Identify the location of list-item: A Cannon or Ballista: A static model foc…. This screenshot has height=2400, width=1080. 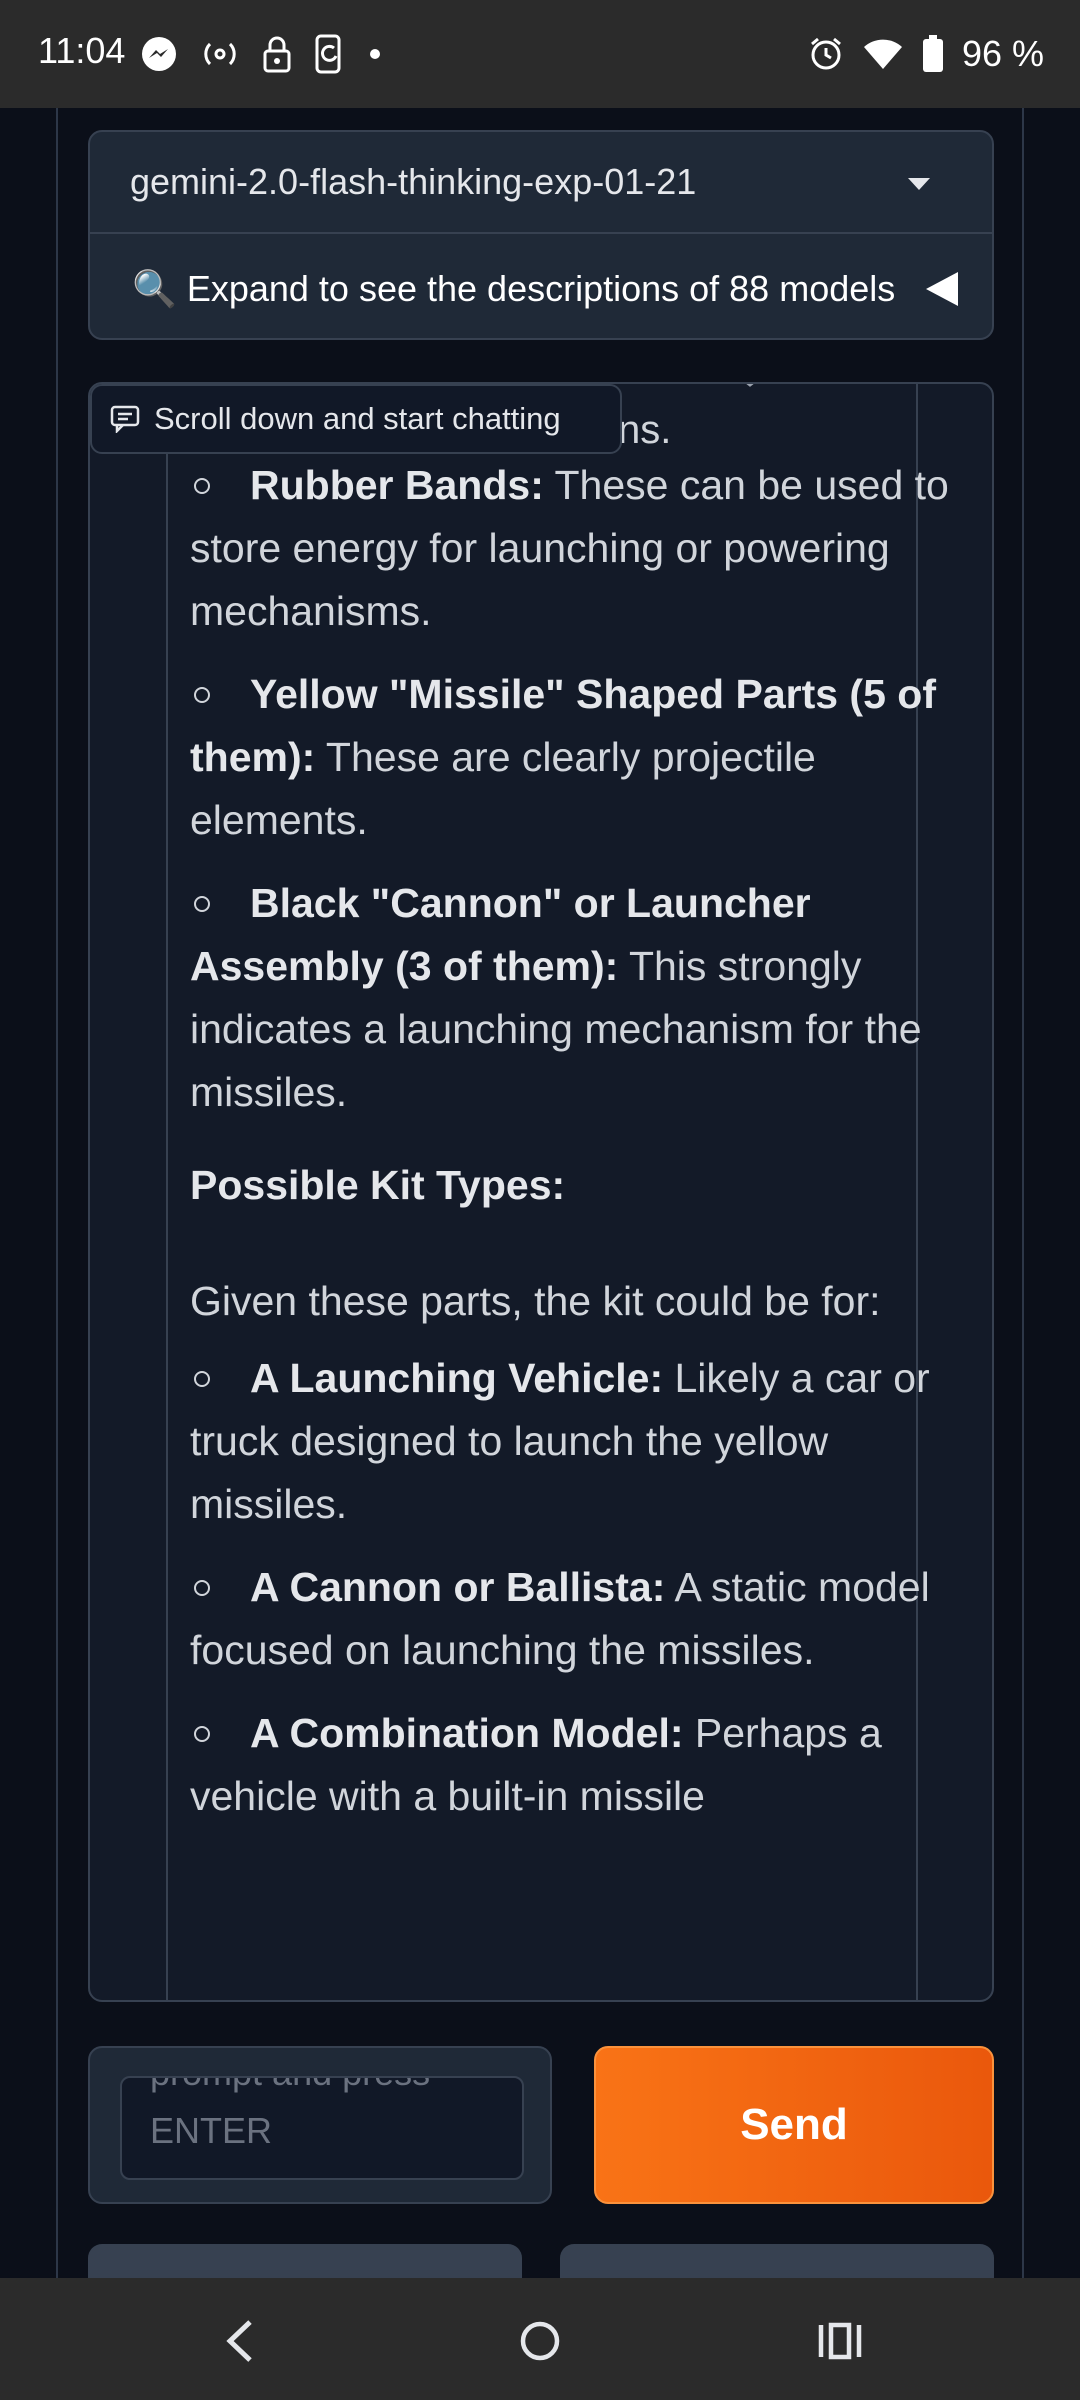
(585, 1619).